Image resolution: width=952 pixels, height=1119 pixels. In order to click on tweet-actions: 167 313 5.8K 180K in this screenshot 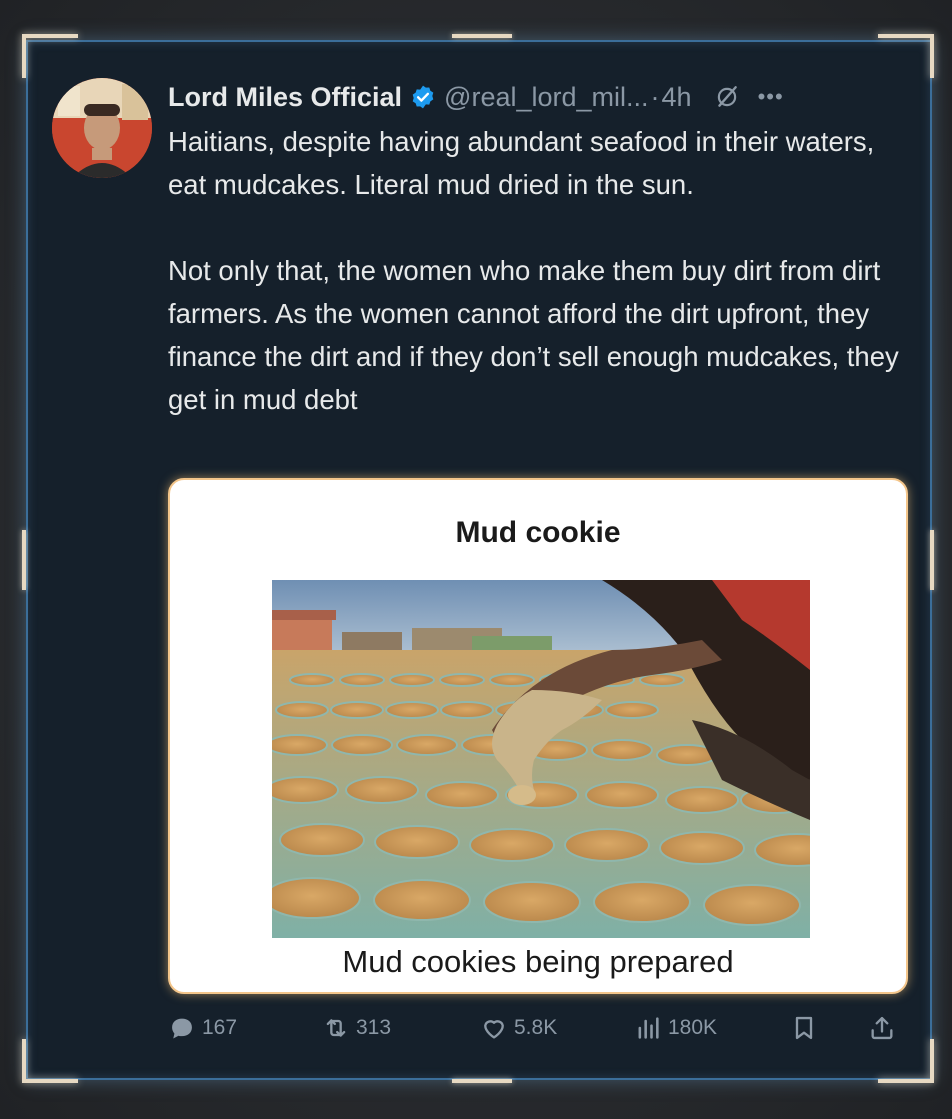, I will do `click(538, 1028)`.